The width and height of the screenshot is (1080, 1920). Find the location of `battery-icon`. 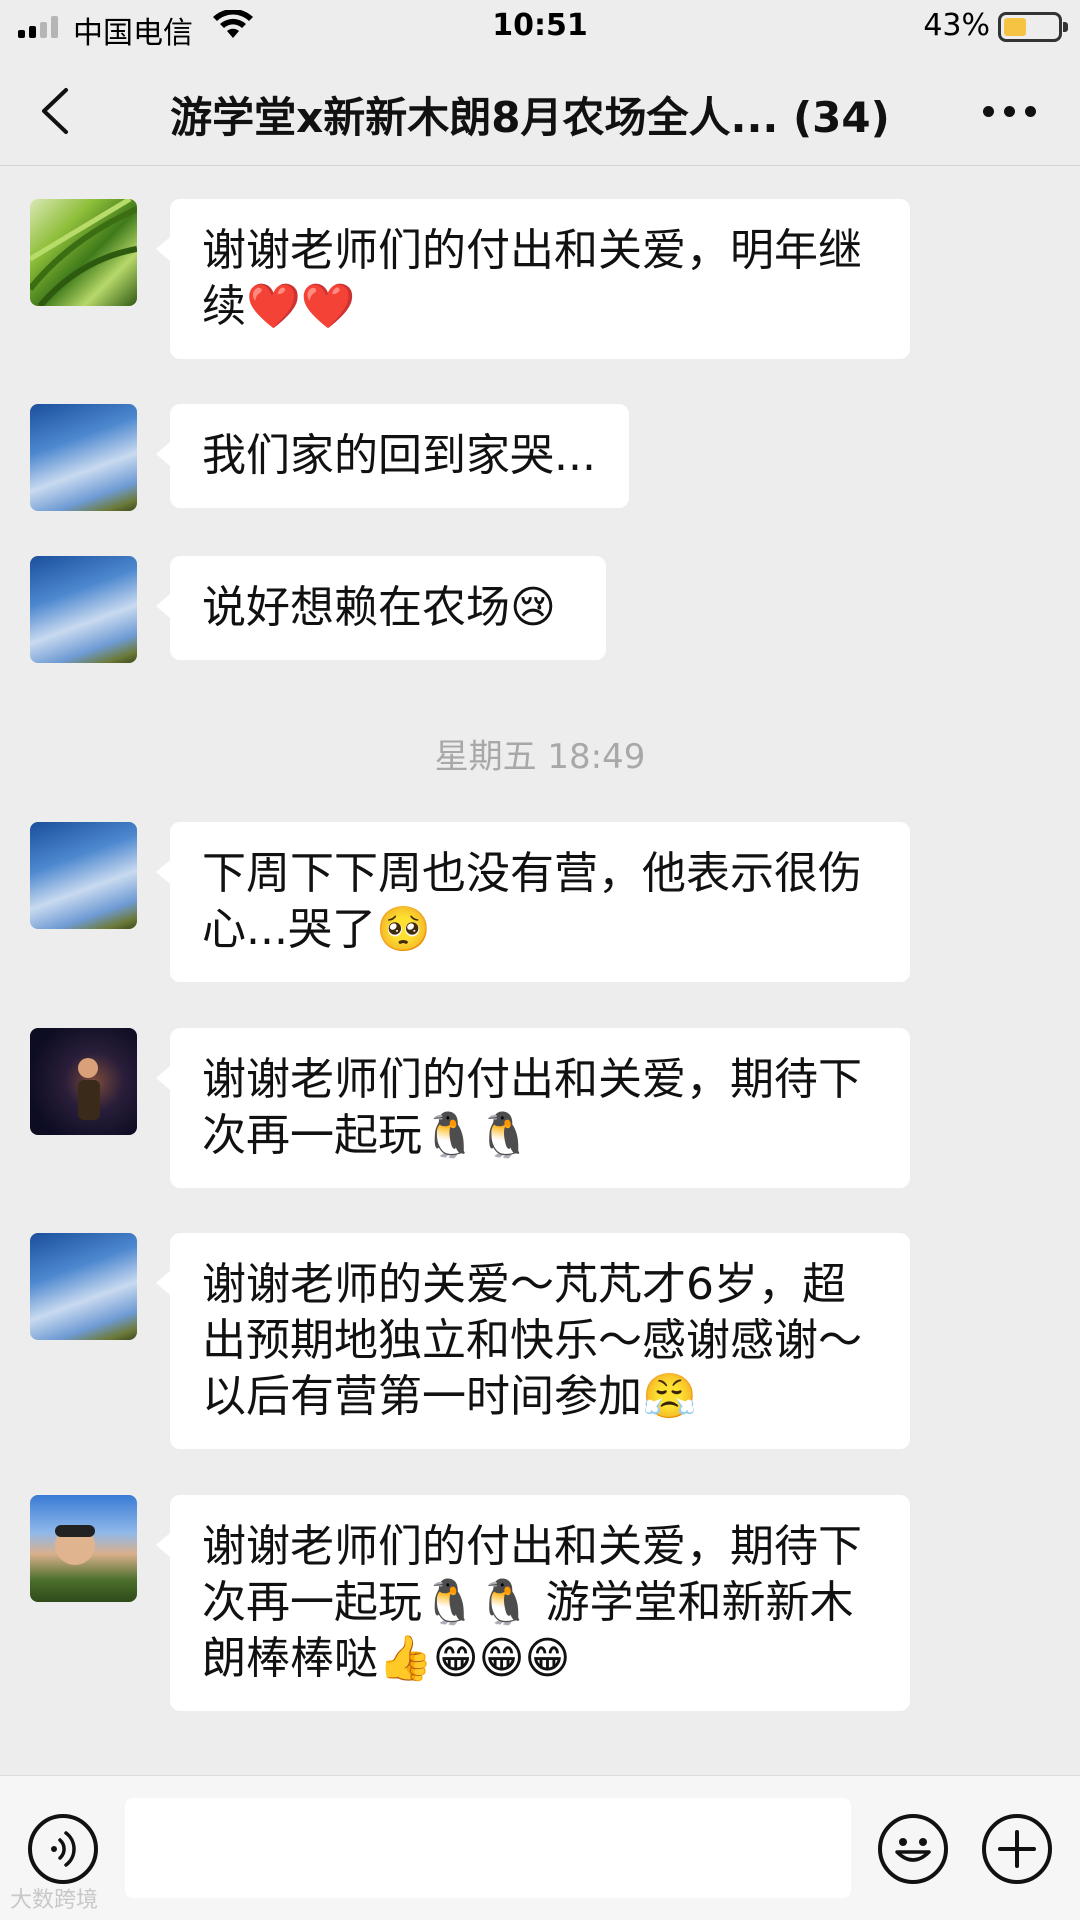

battery-icon is located at coordinates (1033, 27).